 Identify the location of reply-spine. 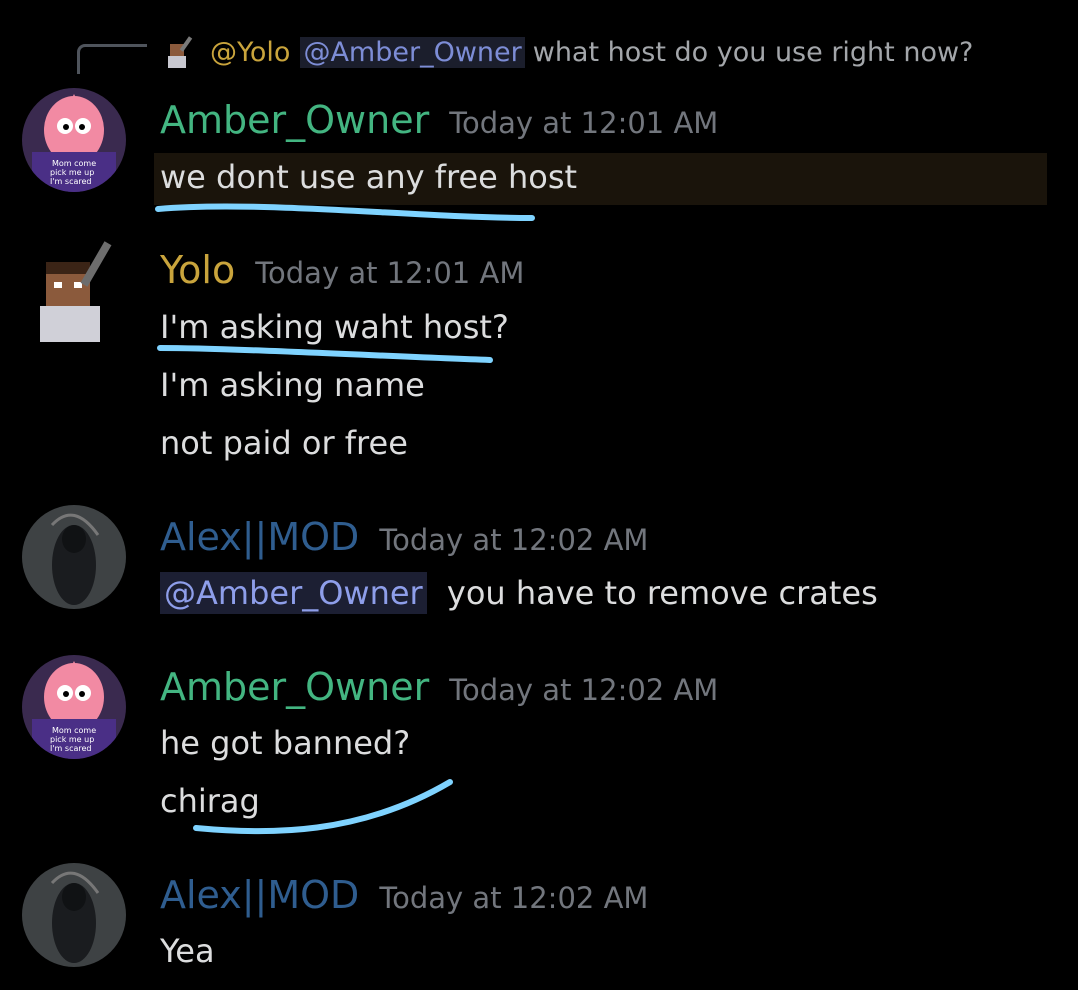
(112, 59).